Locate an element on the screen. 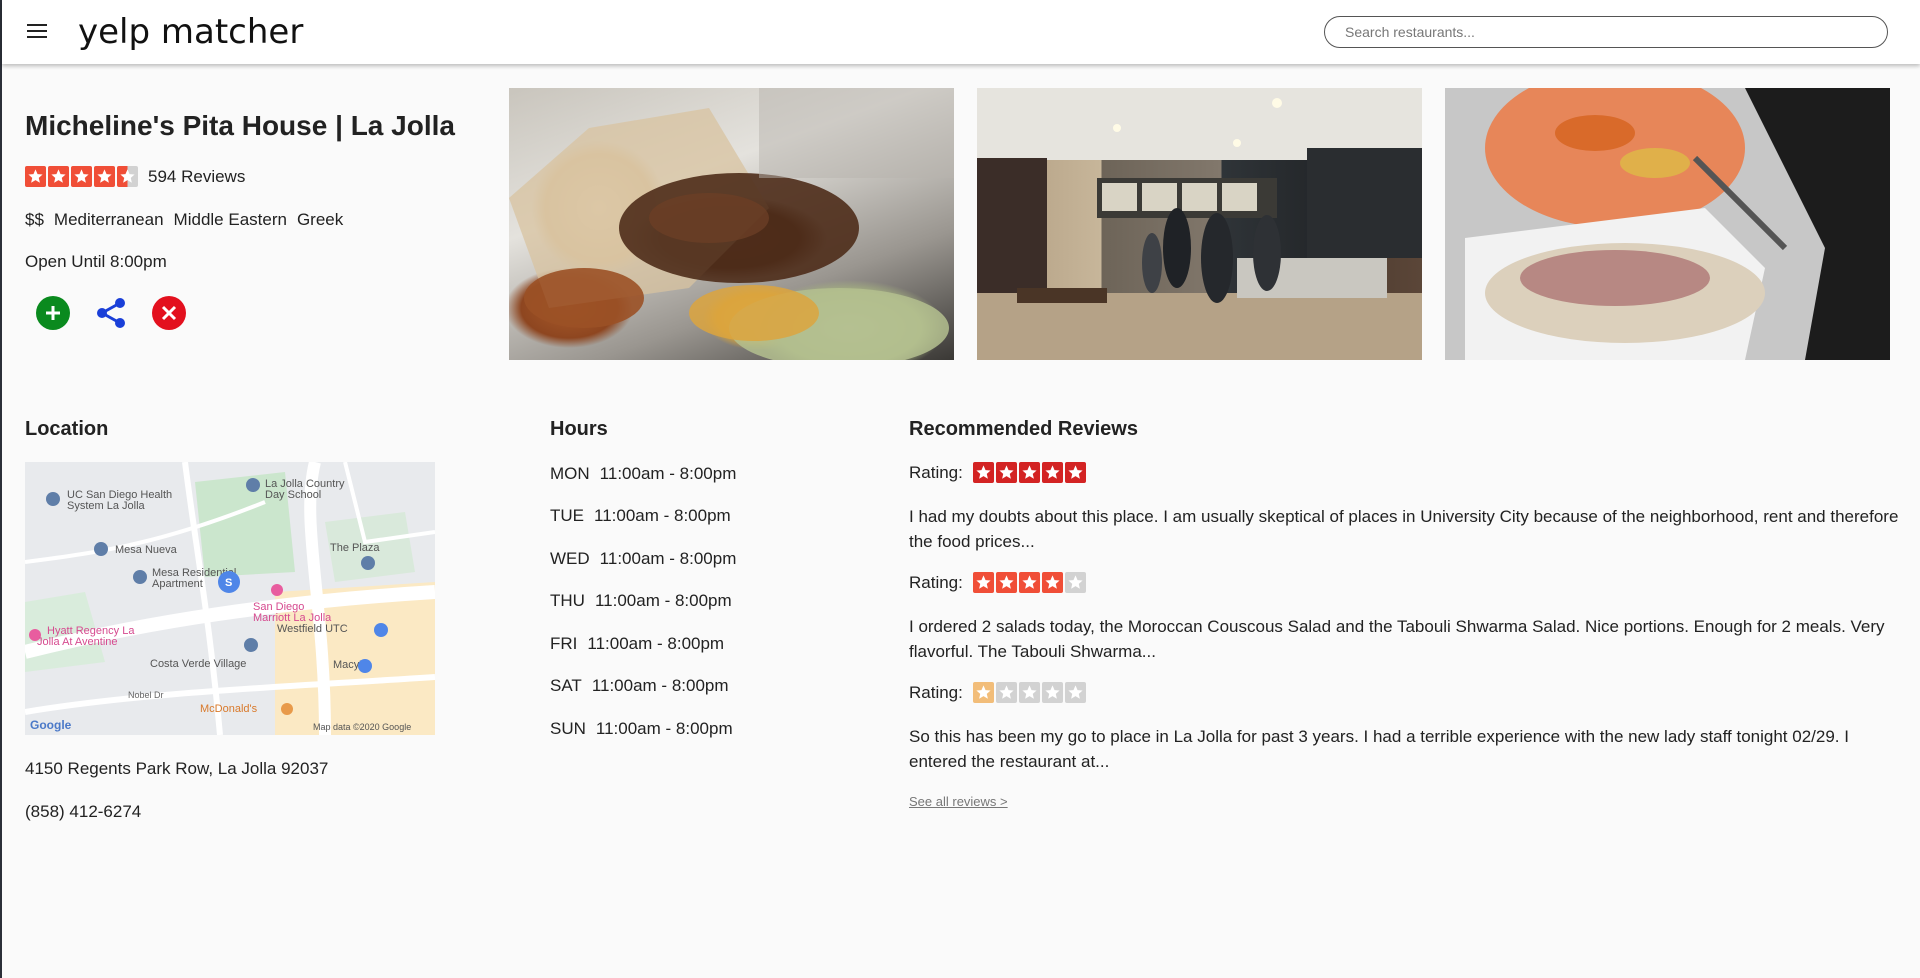  hours-row: SUN 11:00am - 8:00pm is located at coordinates (641, 729).